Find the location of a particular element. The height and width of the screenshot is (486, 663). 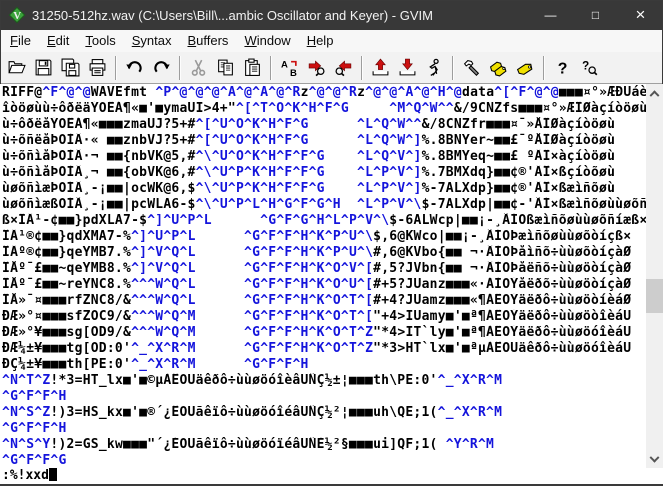

editor-row: ÐÇ¼±¥■■■th[PE:0'^_^X^R^M ^G^F^F^H is located at coordinates (155, 364).